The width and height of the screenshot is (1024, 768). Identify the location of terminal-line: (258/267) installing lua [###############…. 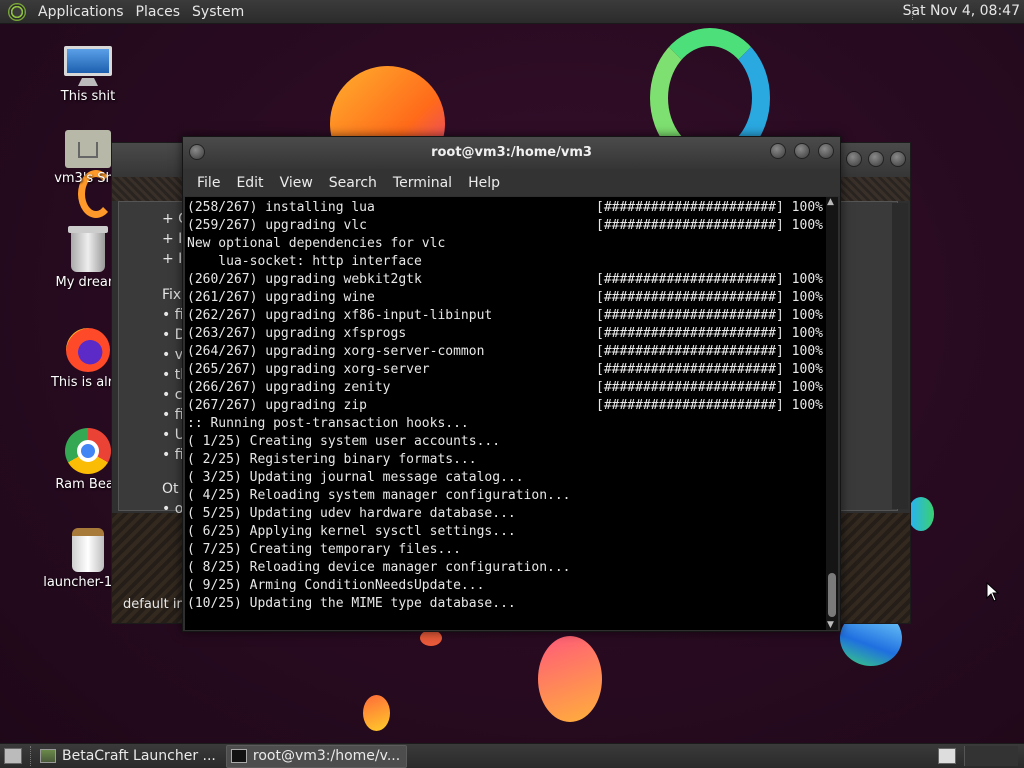
(507, 208).